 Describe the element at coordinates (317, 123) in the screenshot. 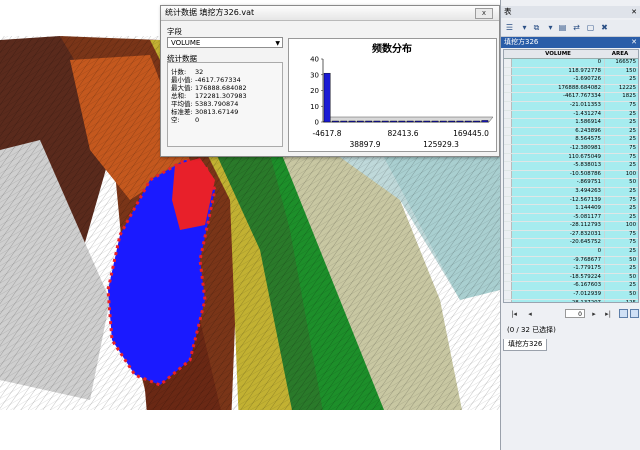

I see `chart-y-tick-label: 0` at that location.